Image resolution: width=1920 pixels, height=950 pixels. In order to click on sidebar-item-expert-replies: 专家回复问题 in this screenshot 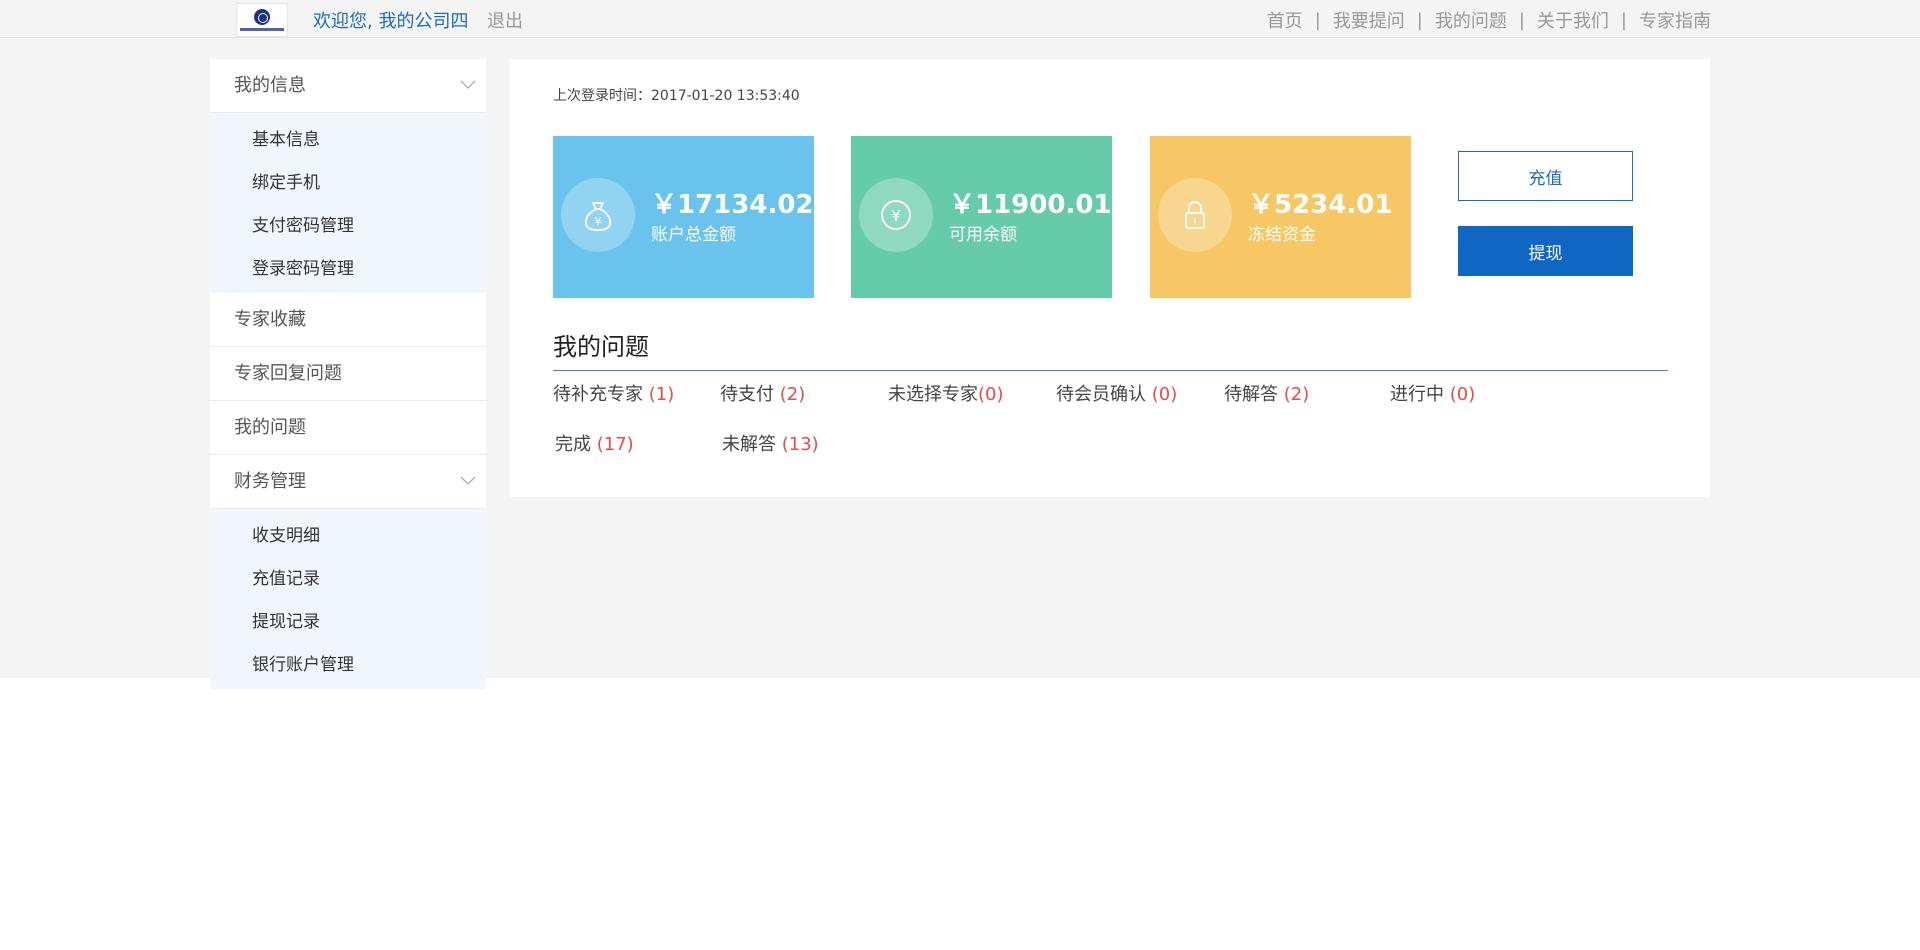, I will do `click(348, 374)`.